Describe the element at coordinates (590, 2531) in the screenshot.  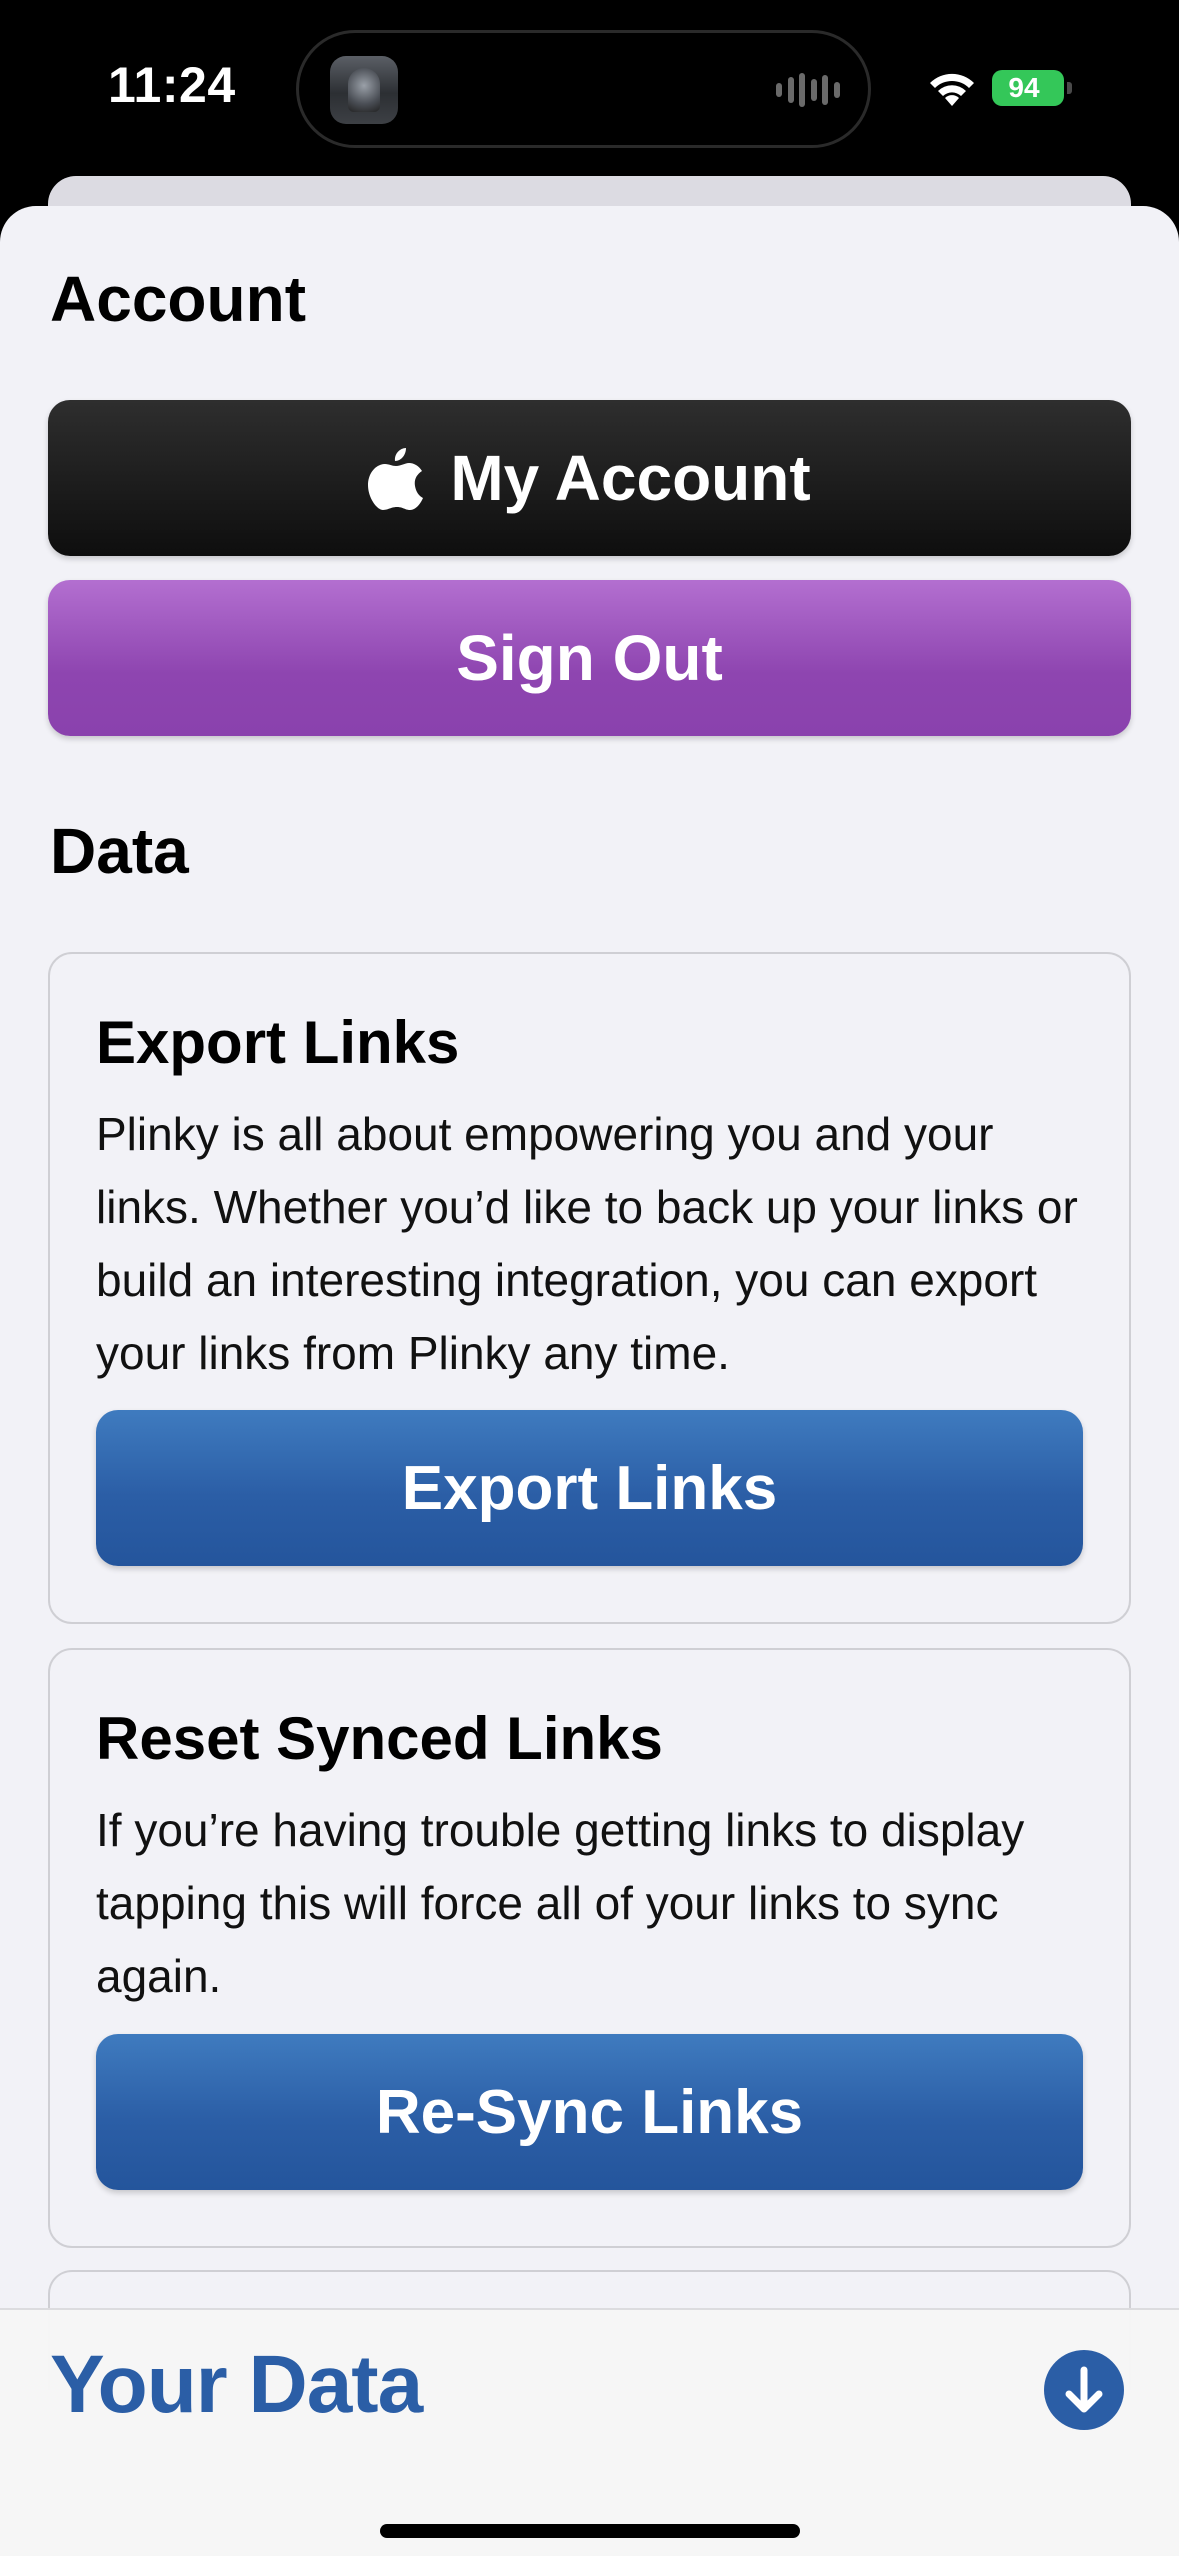
I see `home-indicator` at that location.